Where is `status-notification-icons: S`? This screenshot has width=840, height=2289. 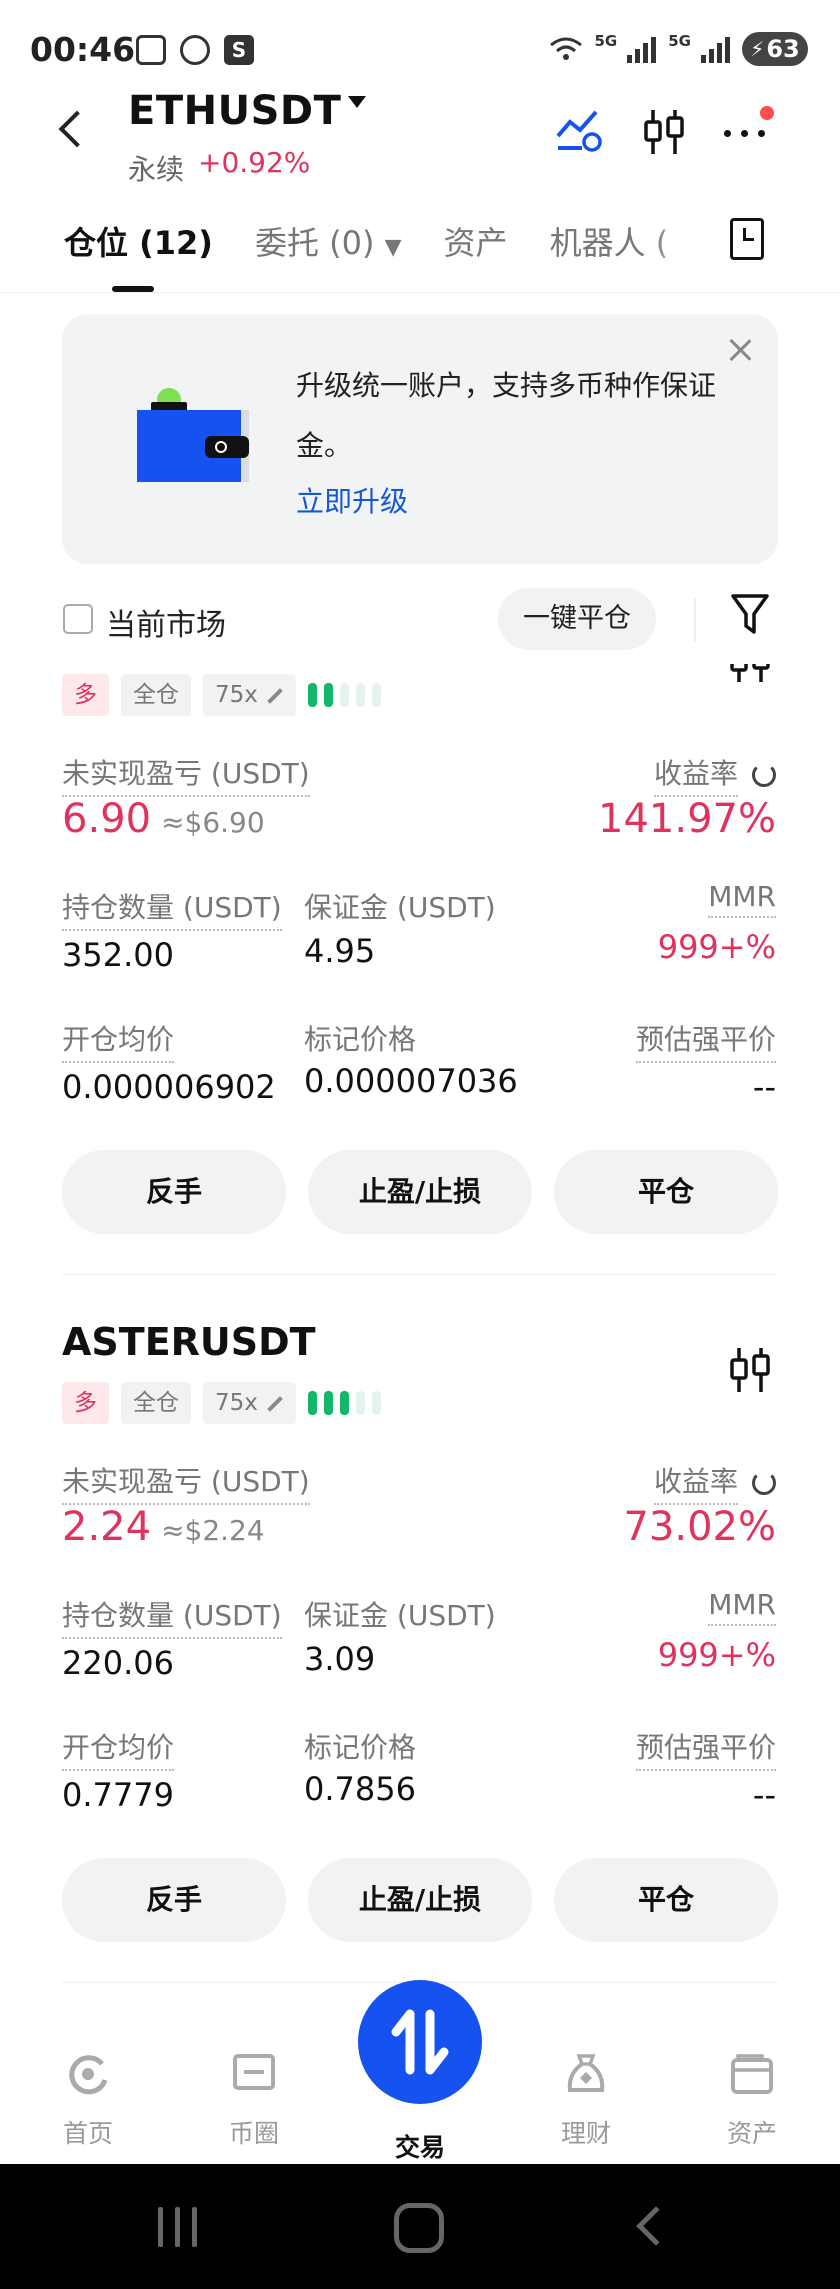 status-notification-icons: S is located at coordinates (195, 50).